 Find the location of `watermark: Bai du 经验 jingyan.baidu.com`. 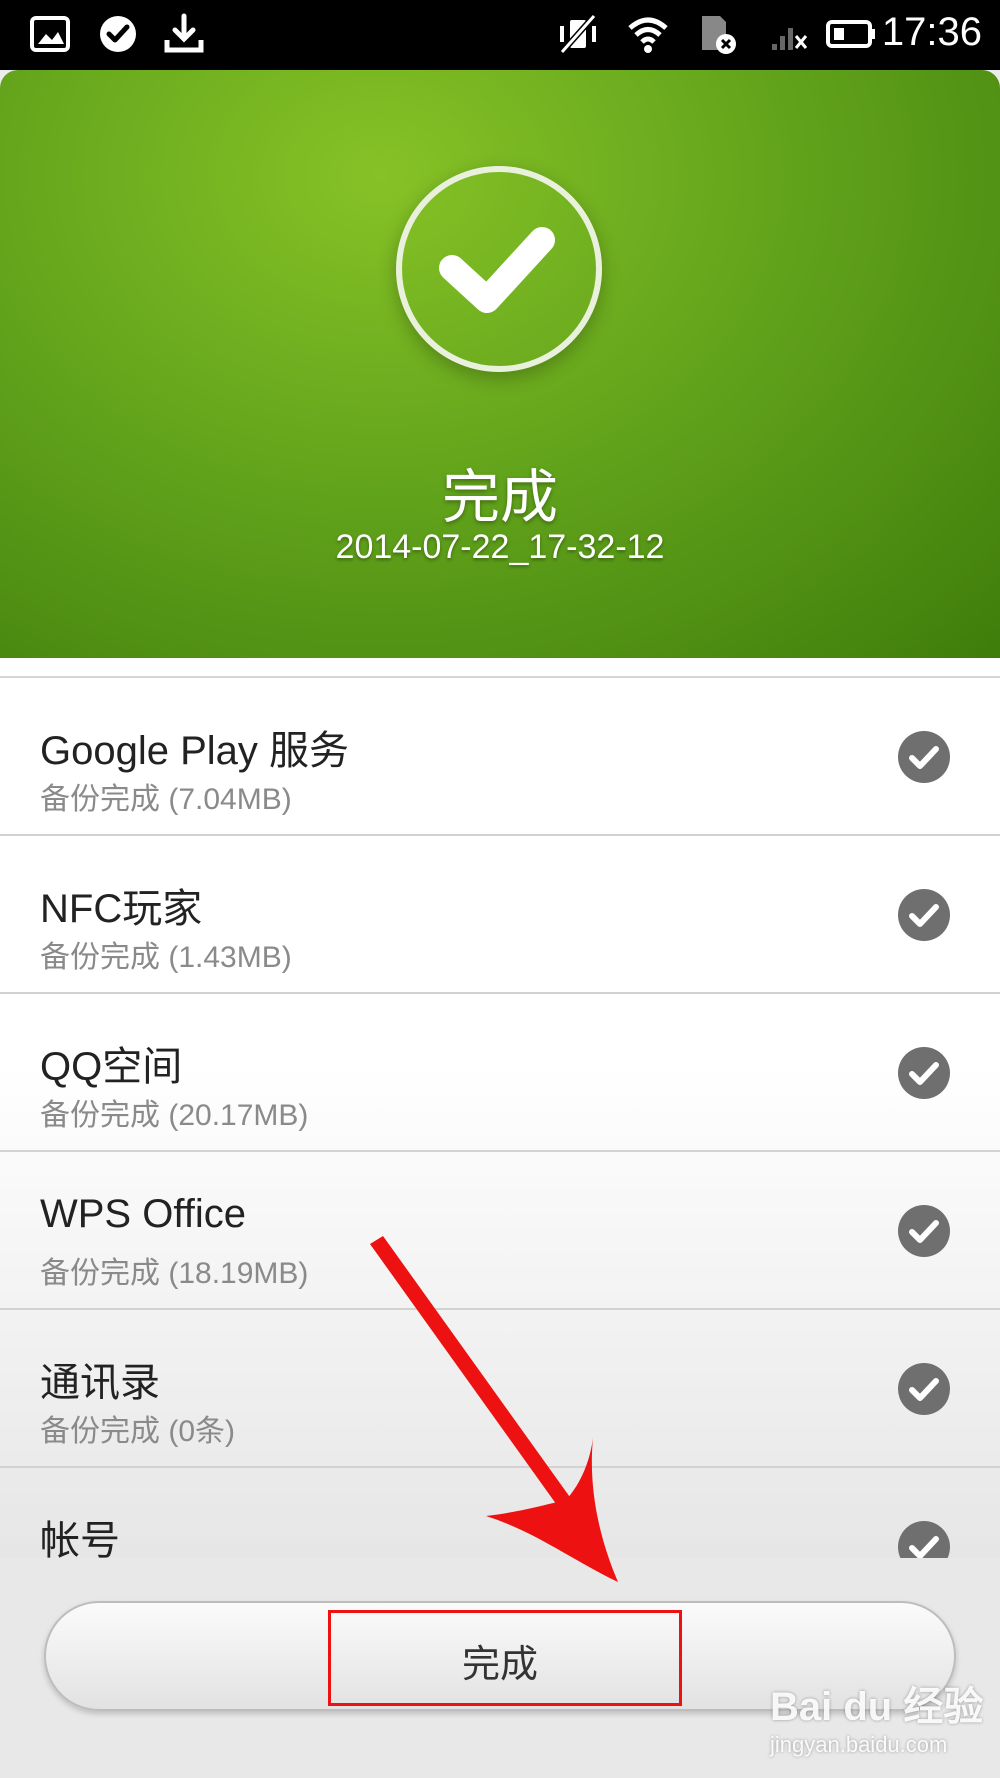

watermark: Bai du 经验 jingyan.baidu.com is located at coordinates (875, 1718).